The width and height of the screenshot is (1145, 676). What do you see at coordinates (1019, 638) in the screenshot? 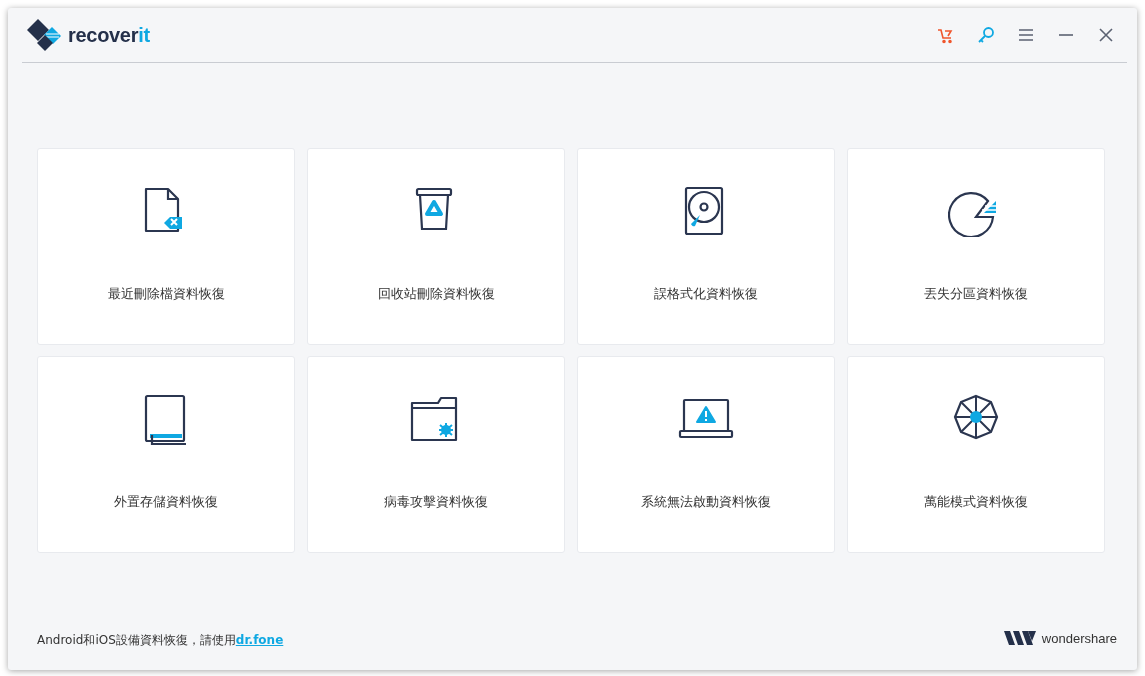
I see `brand-logo-icon` at bounding box center [1019, 638].